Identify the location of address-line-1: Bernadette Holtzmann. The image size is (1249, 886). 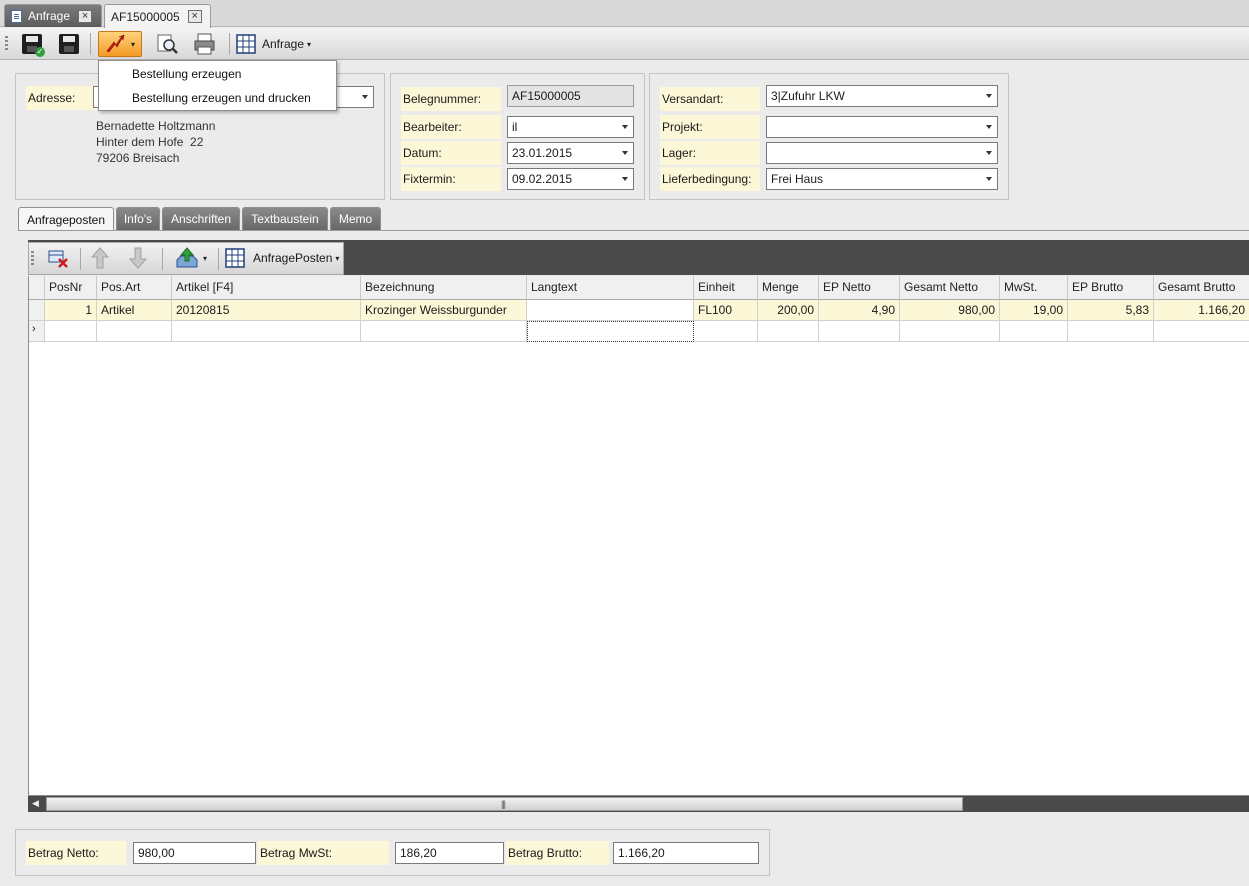
(156, 126).